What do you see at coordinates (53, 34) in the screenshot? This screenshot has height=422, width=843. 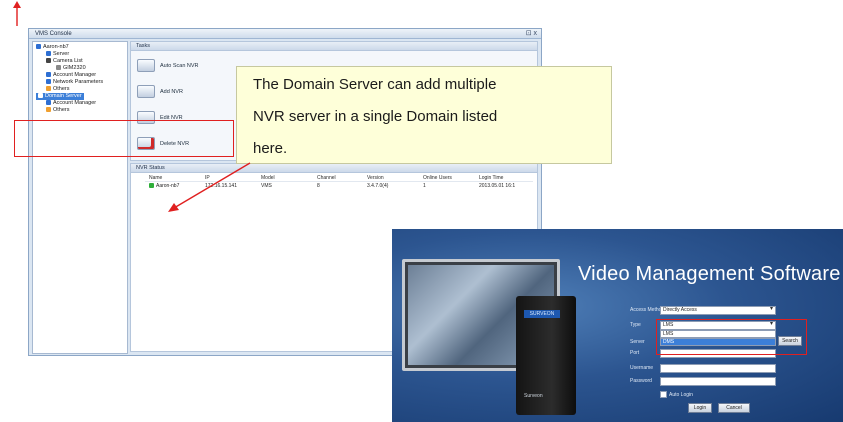 I see `console-title: VMS Console` at bounding box center [53, 34].